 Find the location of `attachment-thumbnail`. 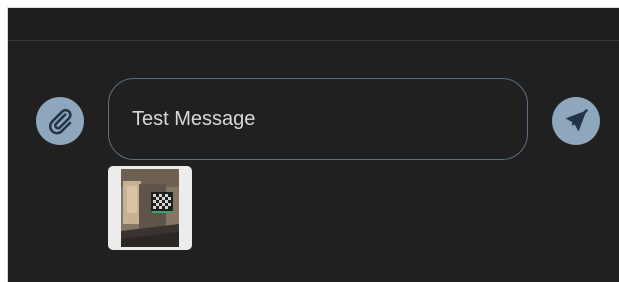

attachment-thumbnail is located at coordinates (150, 208).